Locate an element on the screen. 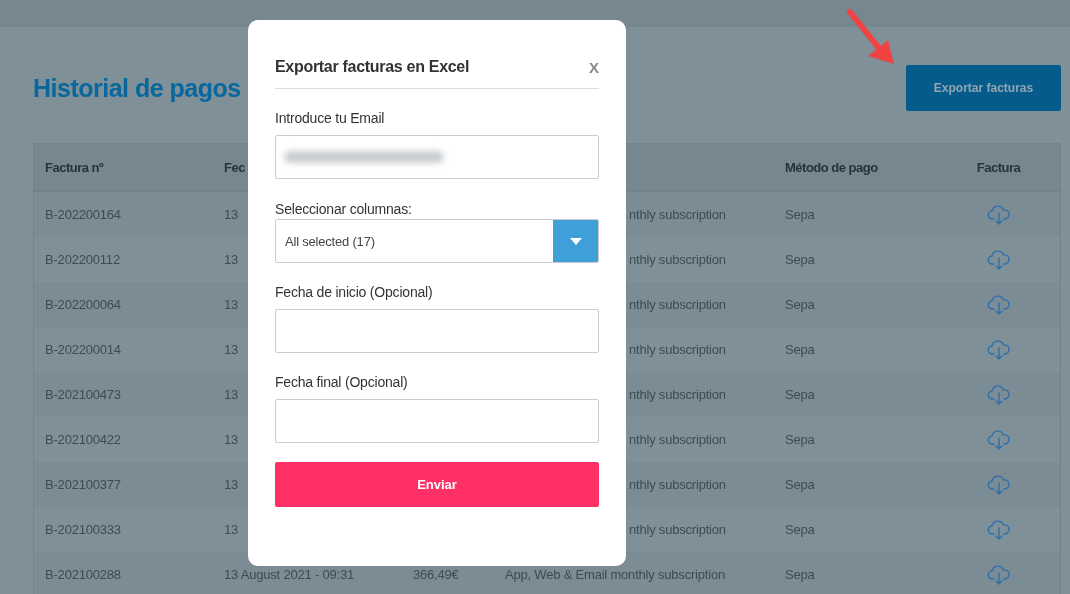 The height and width of the screenshot is (594, 1070). field-label: Fecha de inicio (Opcional) is located at coordinates (354, 292).